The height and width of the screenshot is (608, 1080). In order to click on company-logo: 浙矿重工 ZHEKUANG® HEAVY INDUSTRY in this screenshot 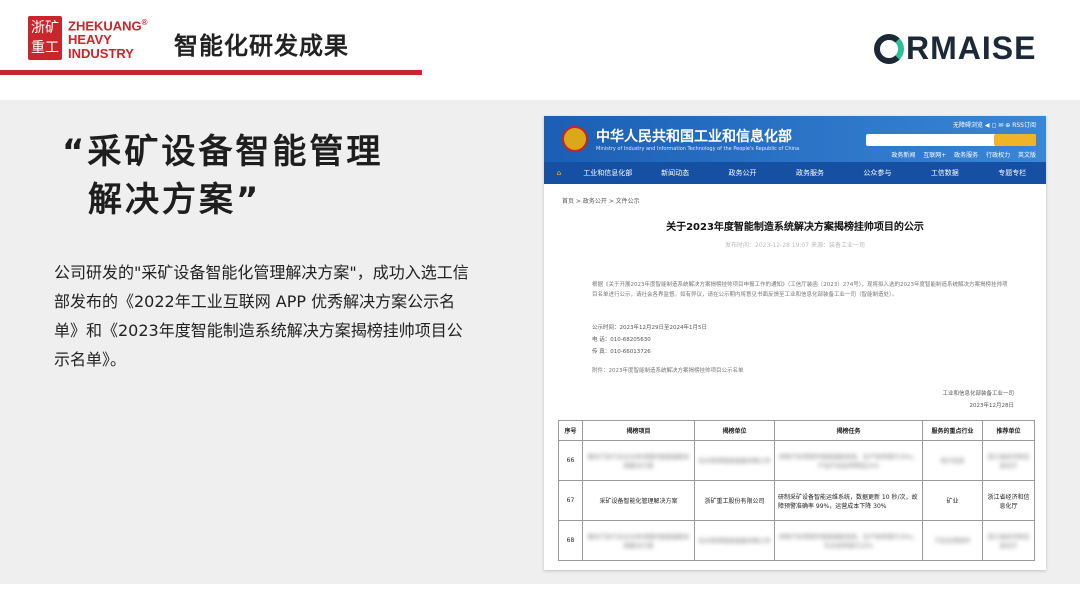, I will do `click(88, 38)`.